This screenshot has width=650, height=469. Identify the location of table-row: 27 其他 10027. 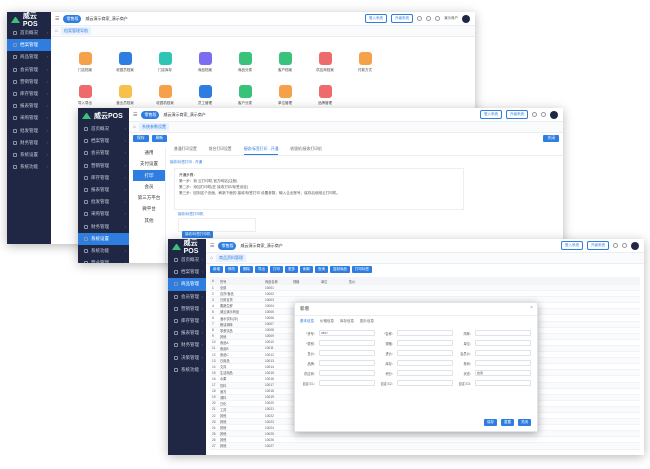
(425, 446).